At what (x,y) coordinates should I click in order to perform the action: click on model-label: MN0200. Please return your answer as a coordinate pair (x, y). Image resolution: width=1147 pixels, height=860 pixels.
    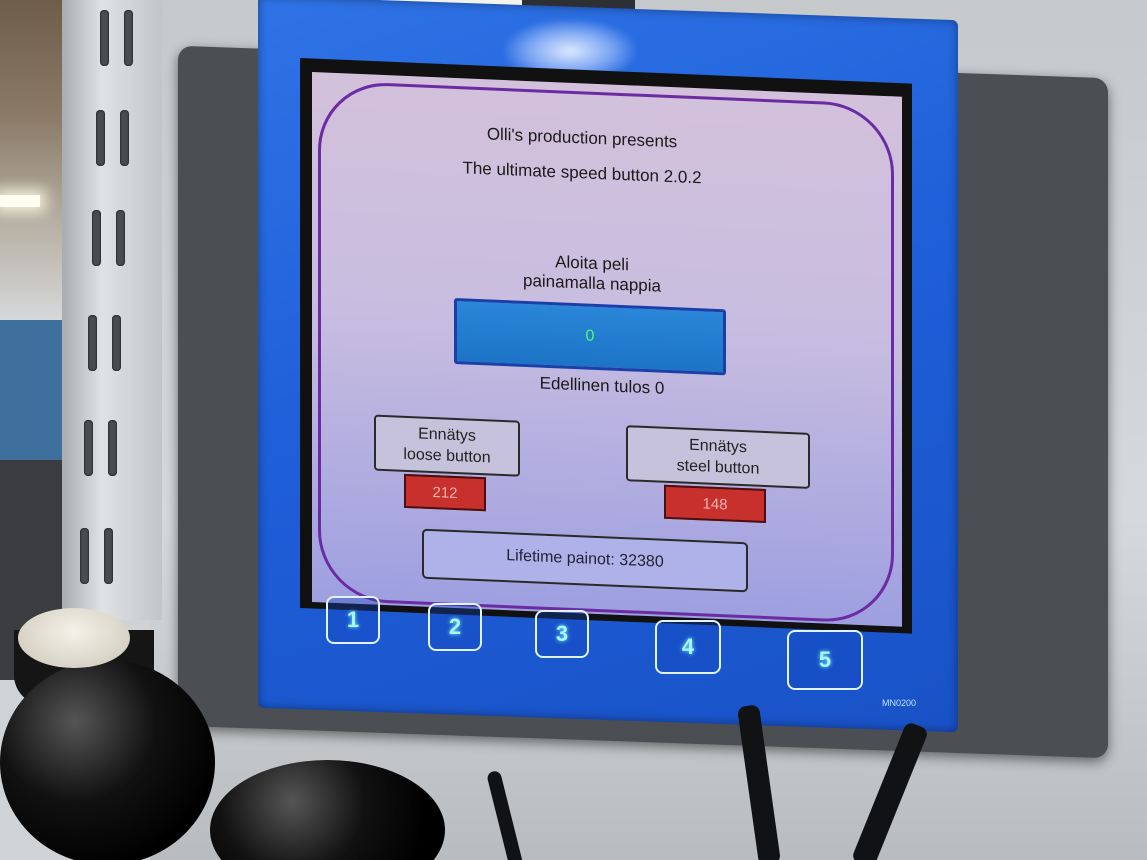
    Looking at the image, I should click on (899, 703).